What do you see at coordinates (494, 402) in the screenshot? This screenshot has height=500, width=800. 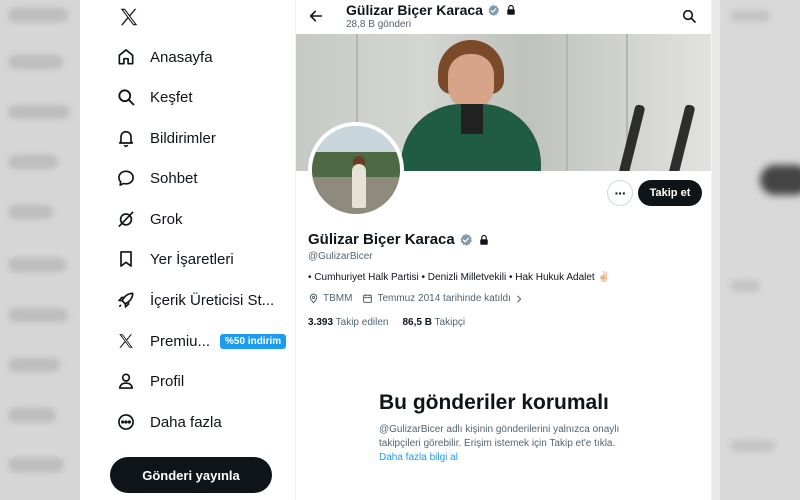 I see `protected-title: Bu gönderiler korumalı` at bounding box center [494, 402].